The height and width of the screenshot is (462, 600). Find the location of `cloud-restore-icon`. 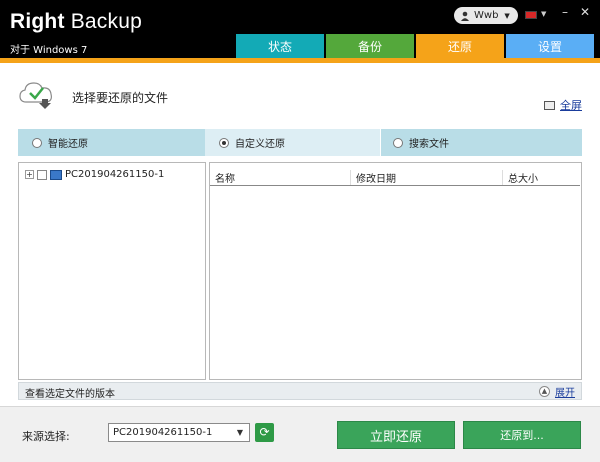

cloud-restore-icon is located at coordinates (35, 95).